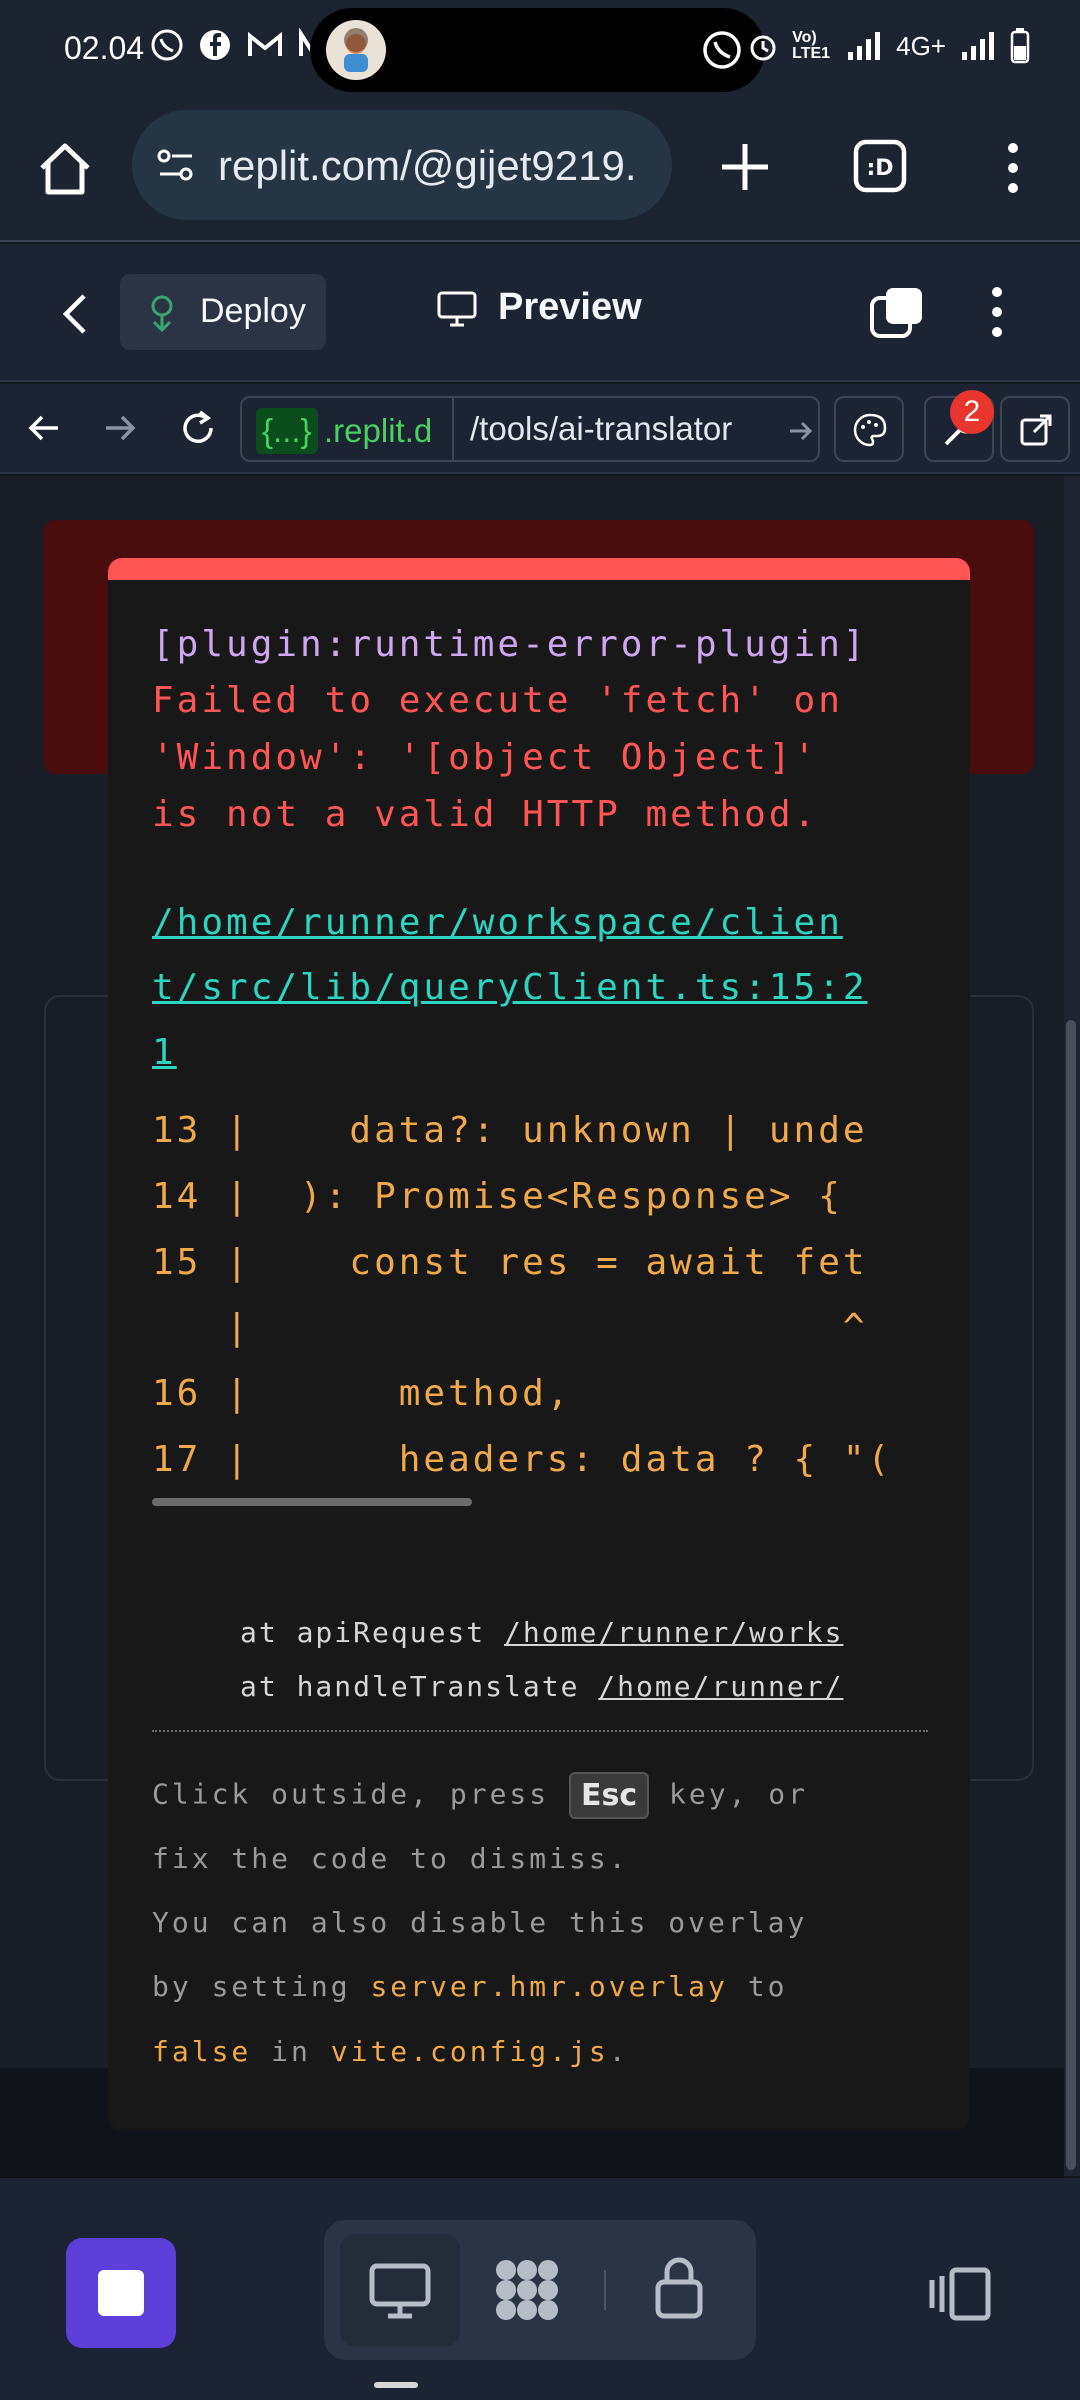 The image size is (1080, 2400). What do you see at coordinates (75, 314) in the screenshot?
I see `back-chevron-icon` at bounding box center [75, 314].